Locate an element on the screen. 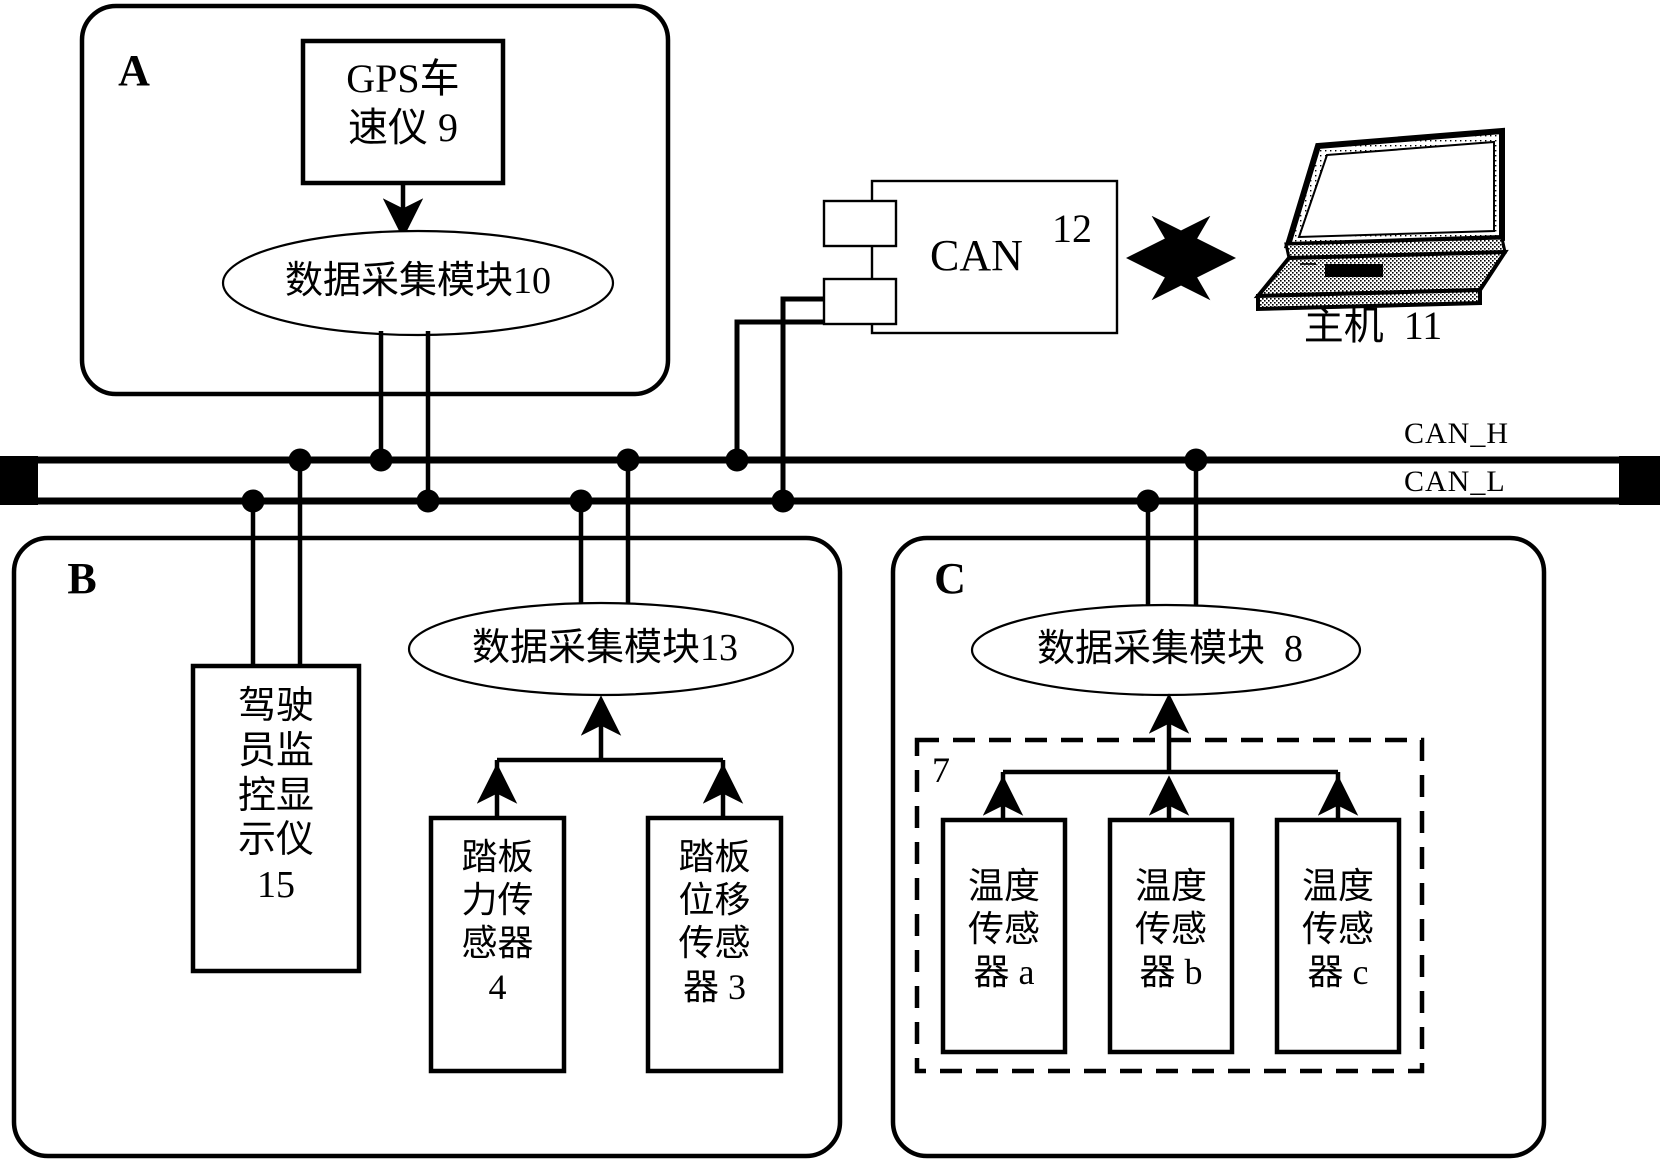  can-l-label: CAN_L is located at coordinates (1455, 481).